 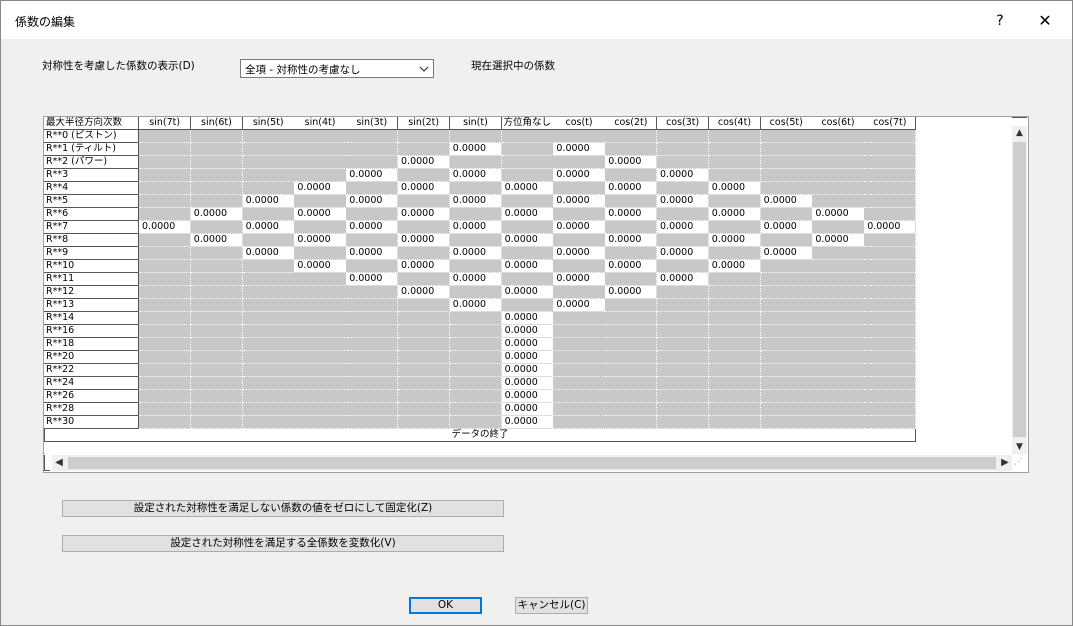 What do you see at coordinates (59, 463) in the screenshot?
I see `scroll-left-icon: ◀` at bounding box center [59, 463].